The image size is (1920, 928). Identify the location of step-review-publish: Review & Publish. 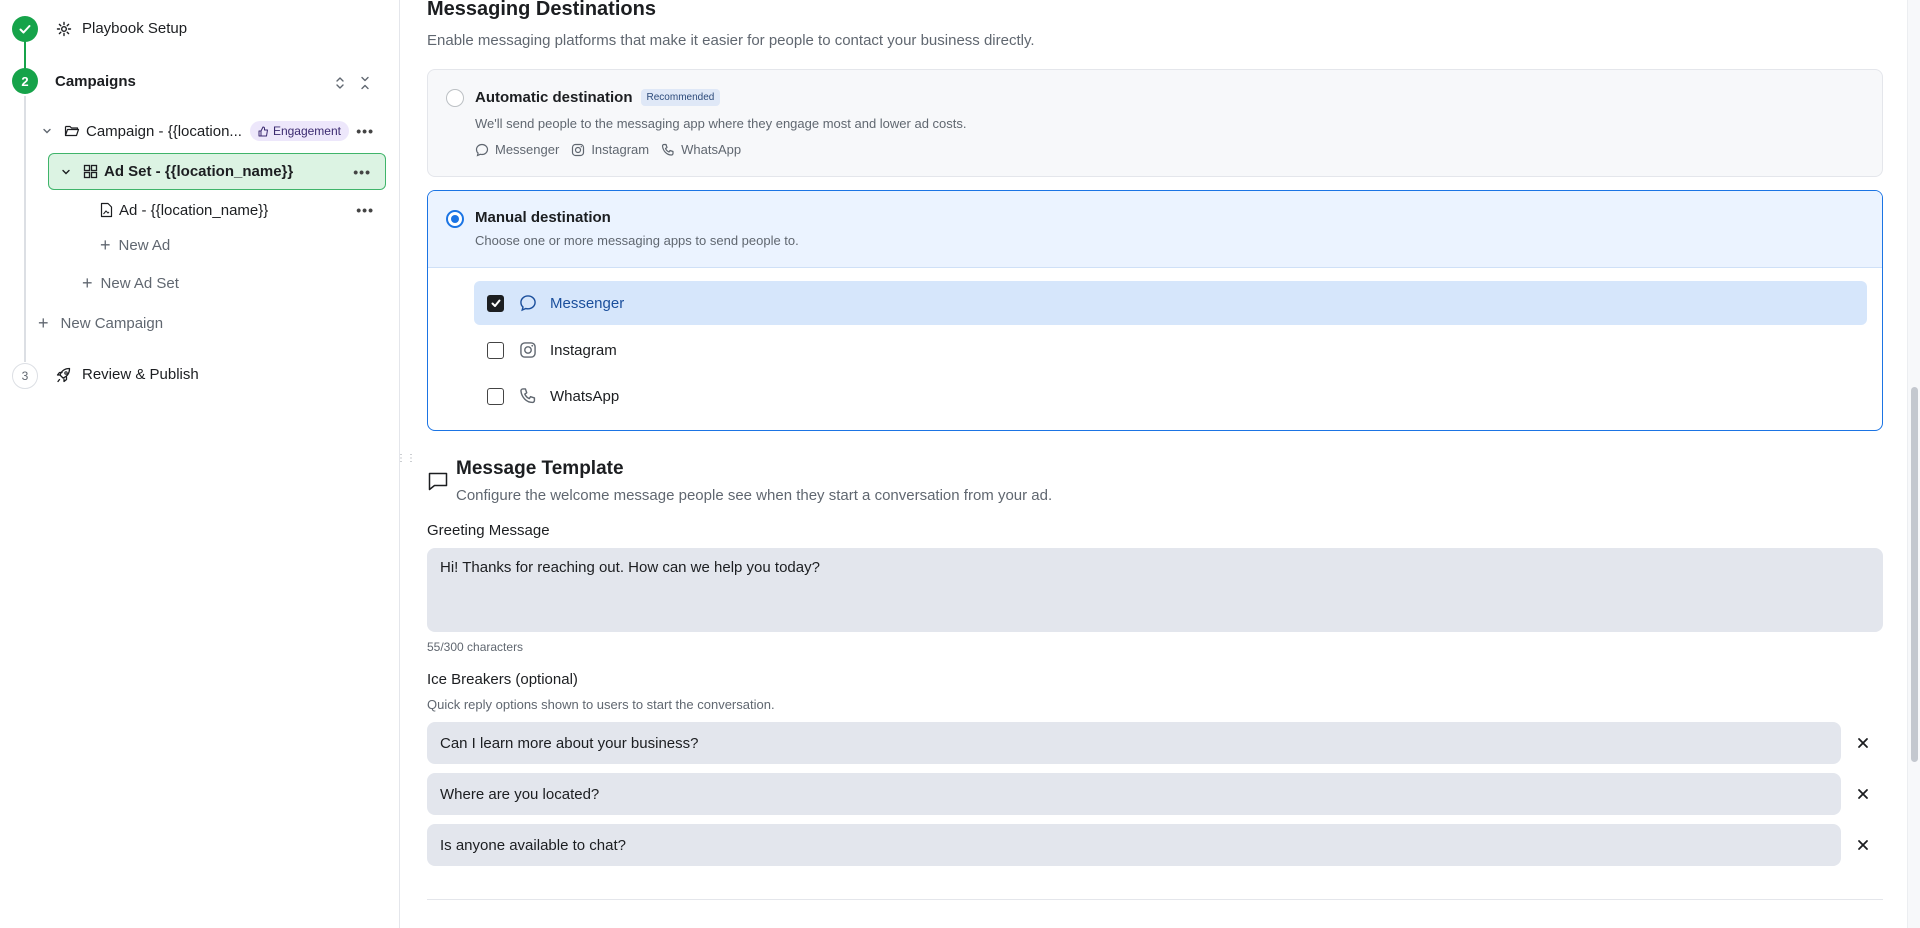
(127, 374).